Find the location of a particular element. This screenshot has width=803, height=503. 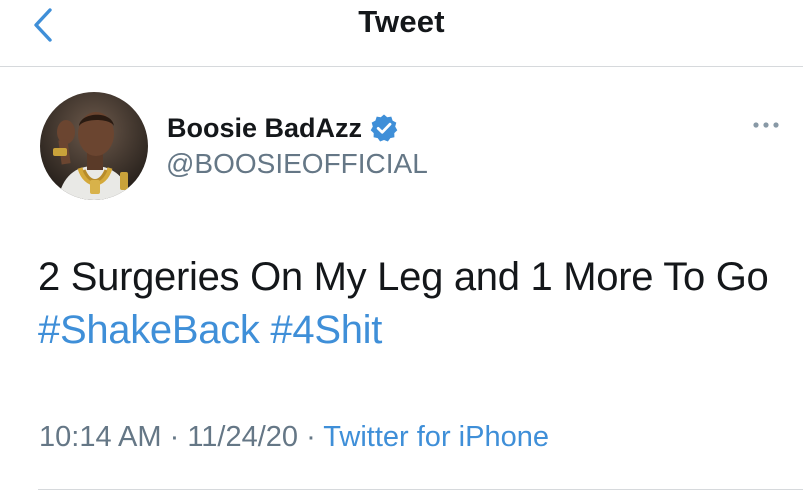

divider is located at coordinates (420, 489).